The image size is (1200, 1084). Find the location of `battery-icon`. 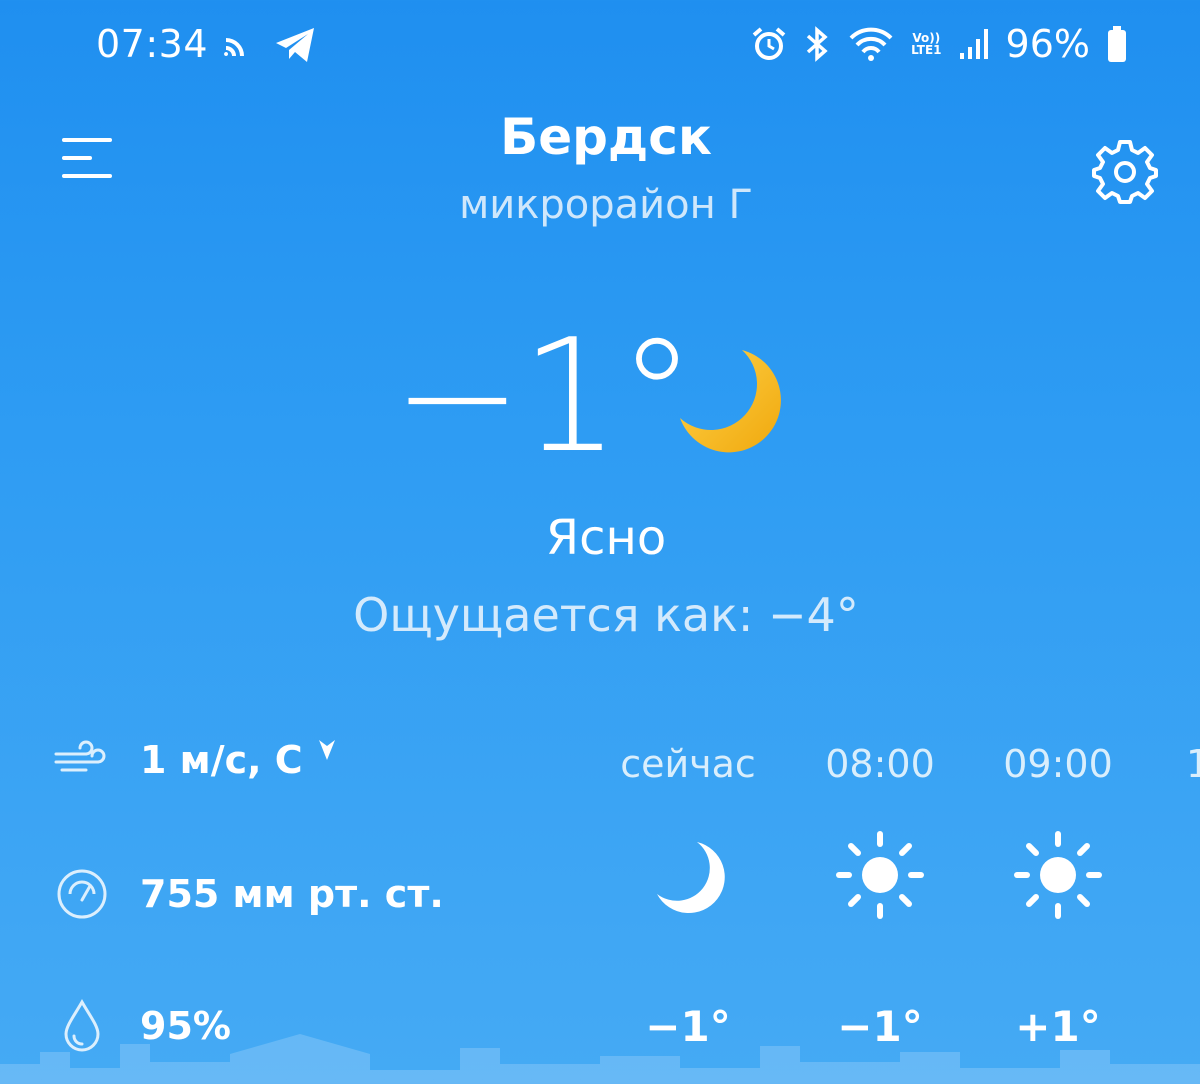

battery-icon is located at coordinates (1117, 44).